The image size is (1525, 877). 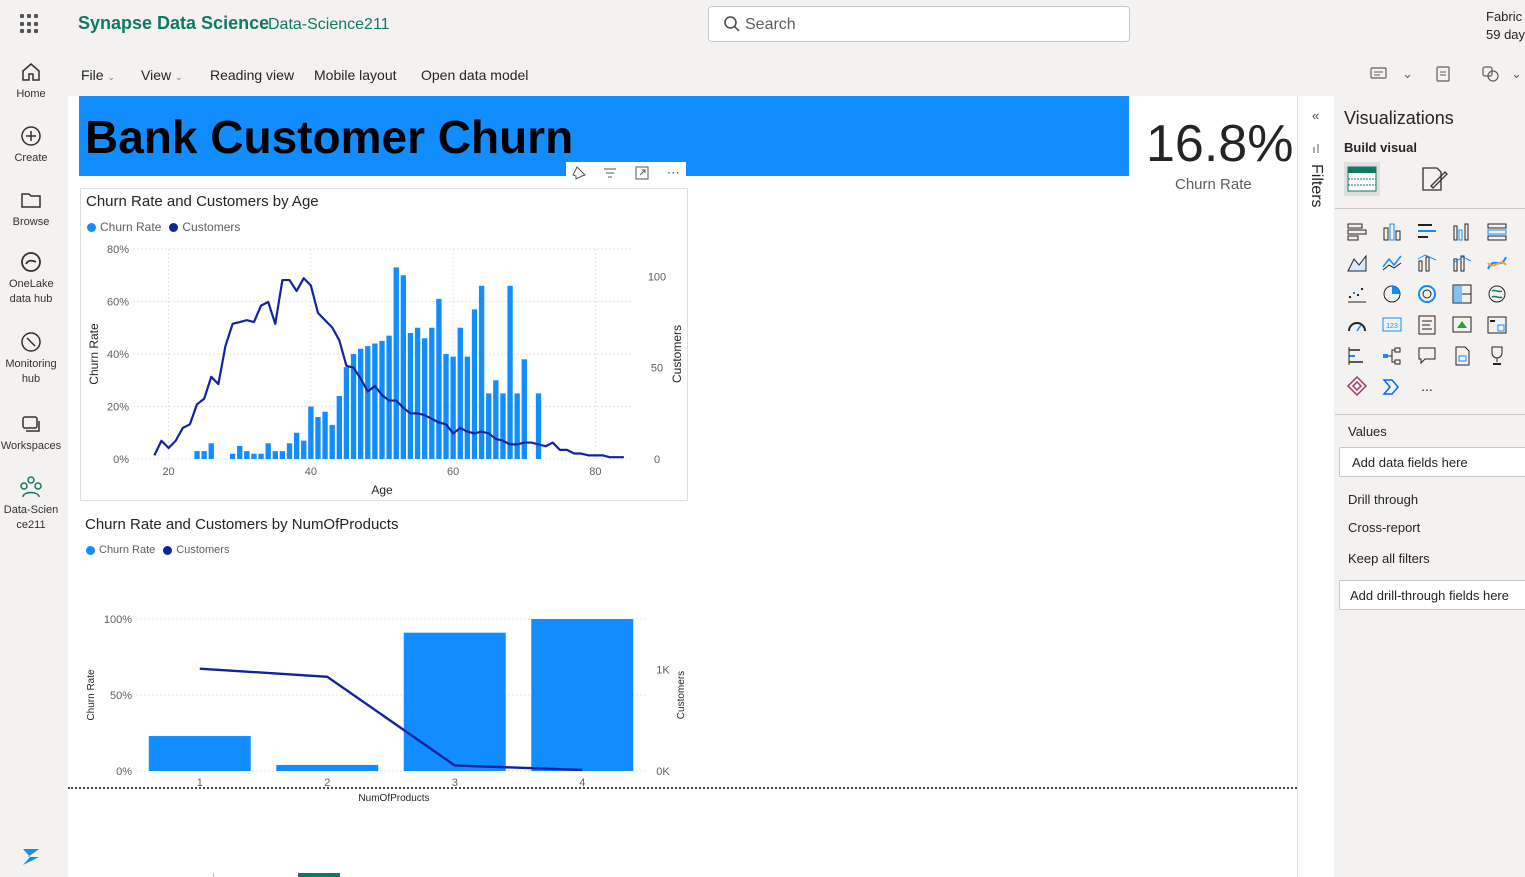 I want to click on nav-browse: Browse, so click(x=31, y=209).